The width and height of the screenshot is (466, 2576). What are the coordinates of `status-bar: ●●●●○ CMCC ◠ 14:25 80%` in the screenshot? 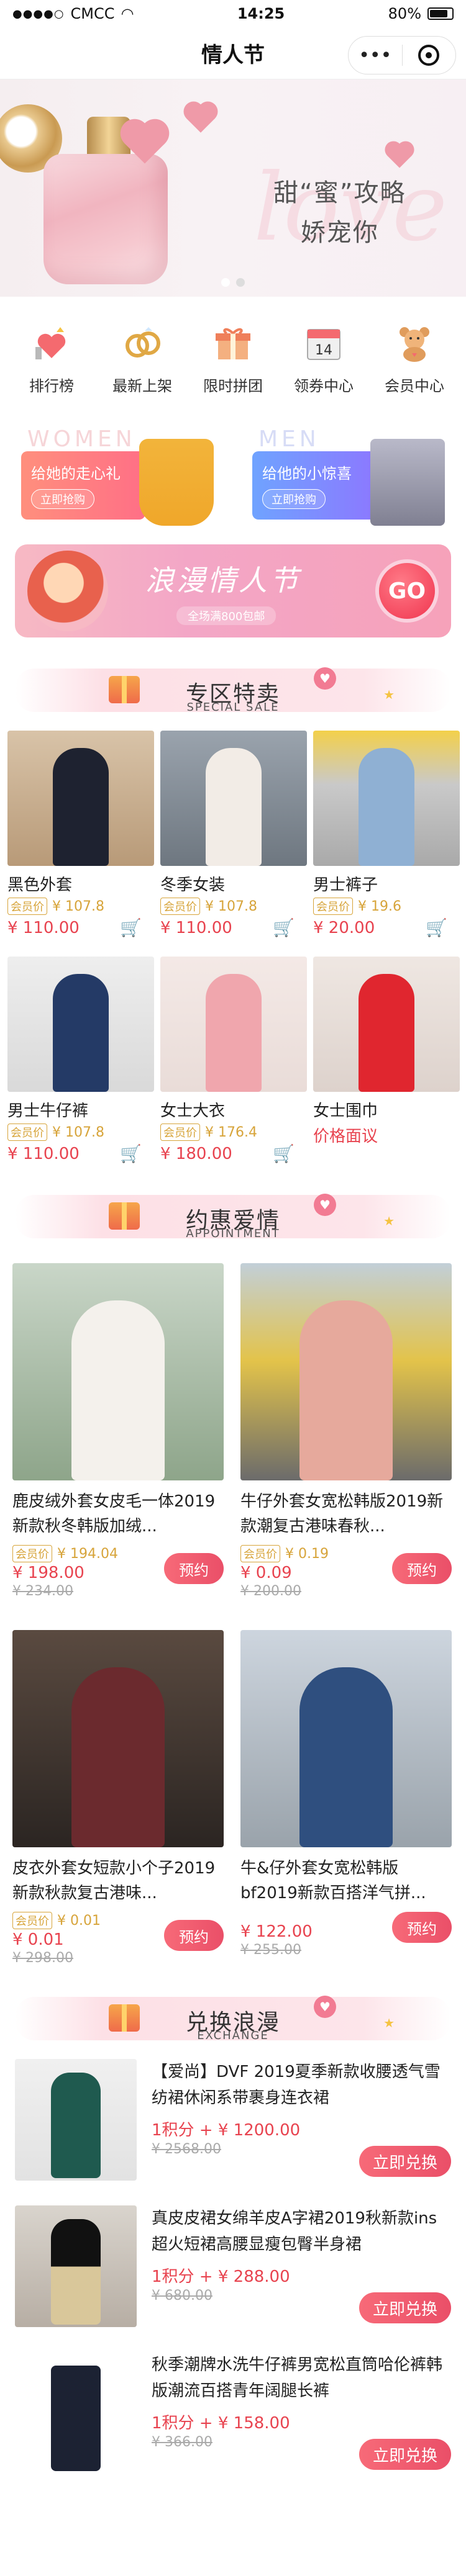 It's located at (233, 13).